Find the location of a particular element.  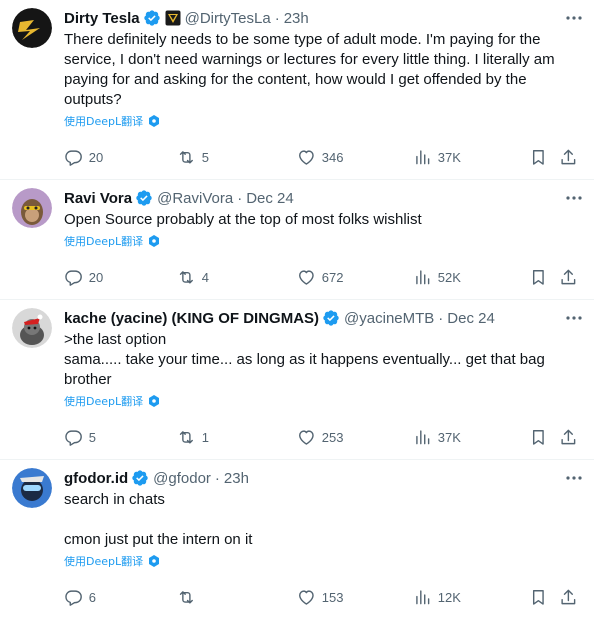

author-name: Ravi Vora is located at coordinates (98, 198).